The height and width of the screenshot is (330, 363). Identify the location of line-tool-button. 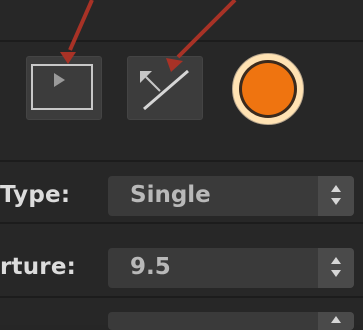
(165, 88).